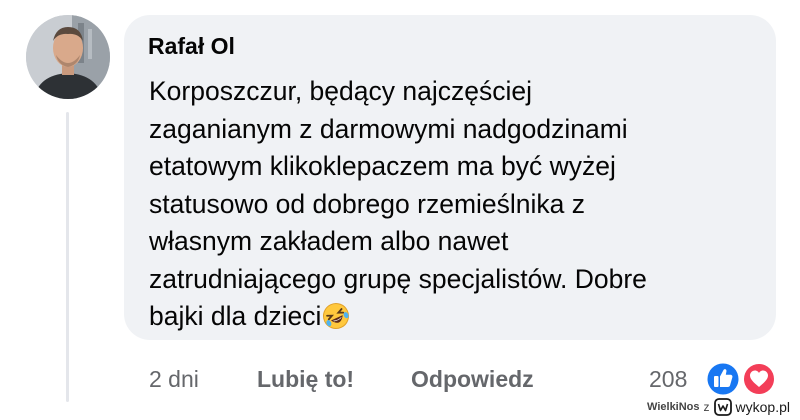 The image size is (800, 420). Describe the element at coordinates (400, 381) in the screenshot. I see `comment-actions-bar: 2 dni Lubię to! Odpowiedz 208` at that location.